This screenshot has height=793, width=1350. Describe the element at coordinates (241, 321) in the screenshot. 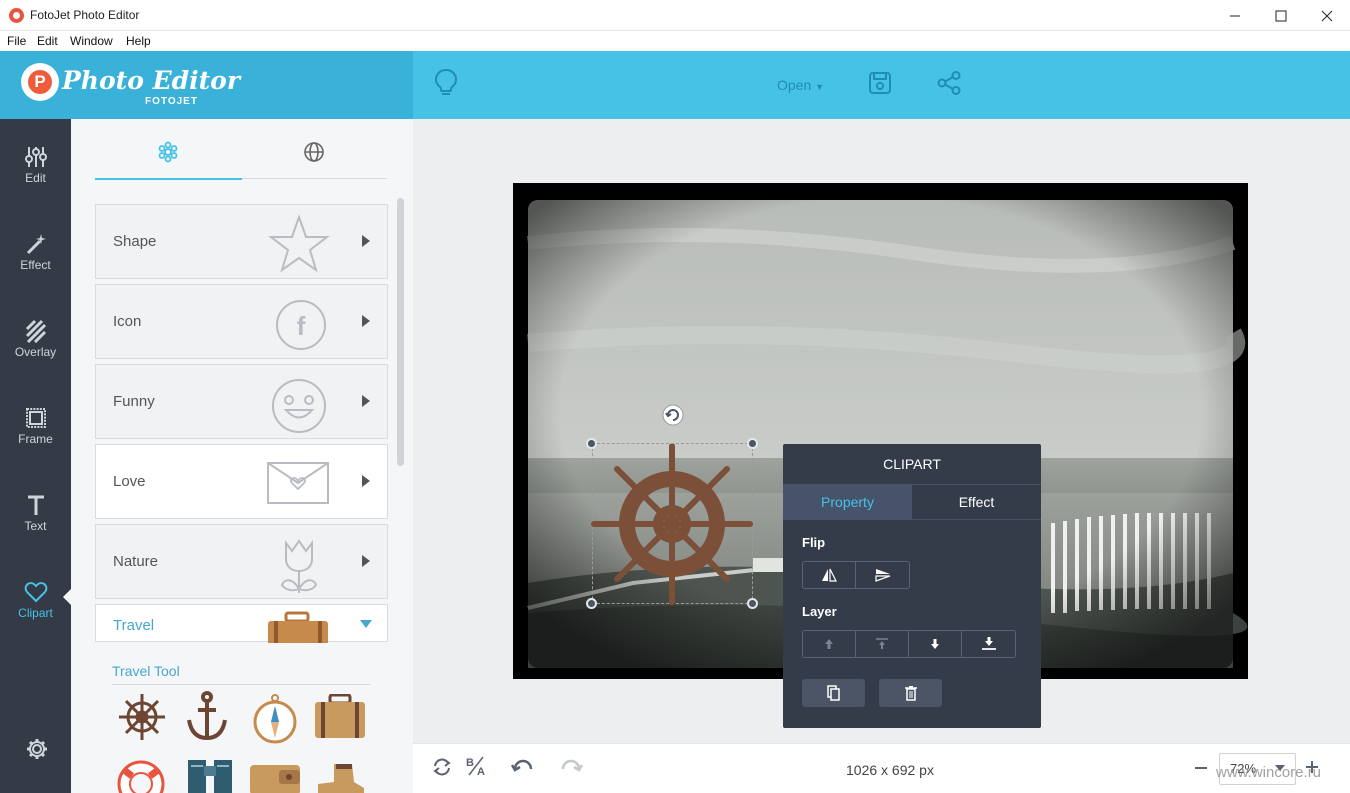

I see `category-icon: Icon f` at that location.